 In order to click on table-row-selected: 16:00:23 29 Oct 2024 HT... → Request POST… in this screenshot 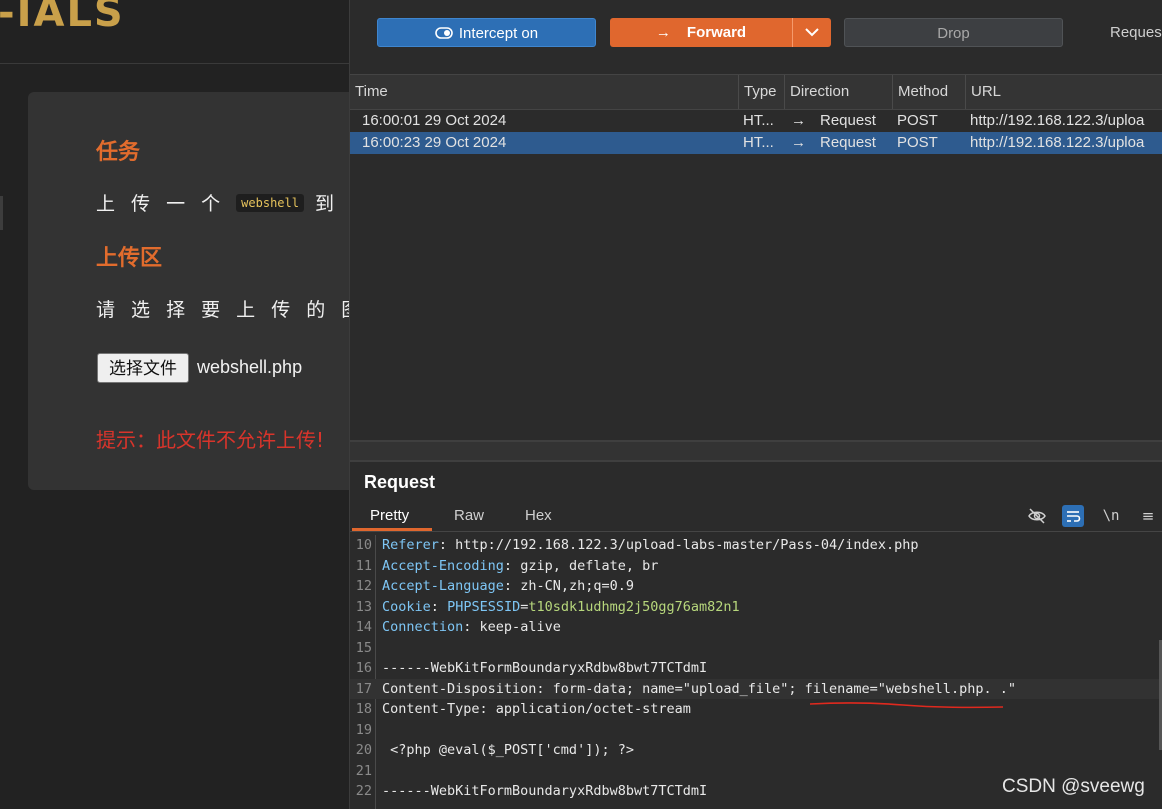, I will do `click(756, 143)`.